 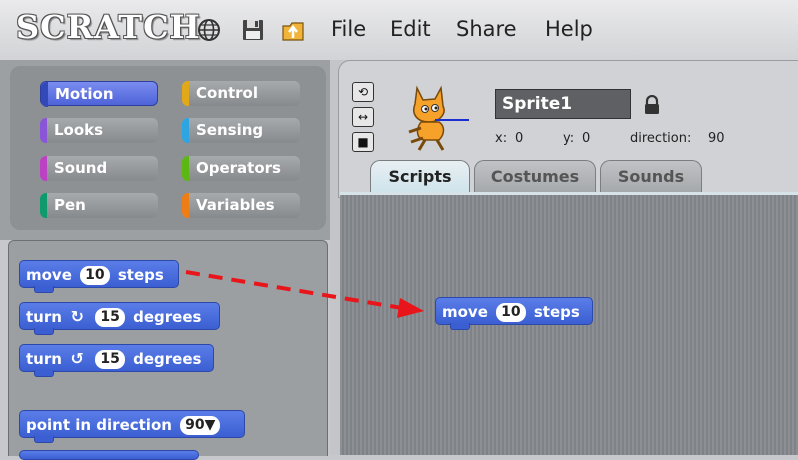 I want to click on category-label: Motion, so click(x=84, y=94).